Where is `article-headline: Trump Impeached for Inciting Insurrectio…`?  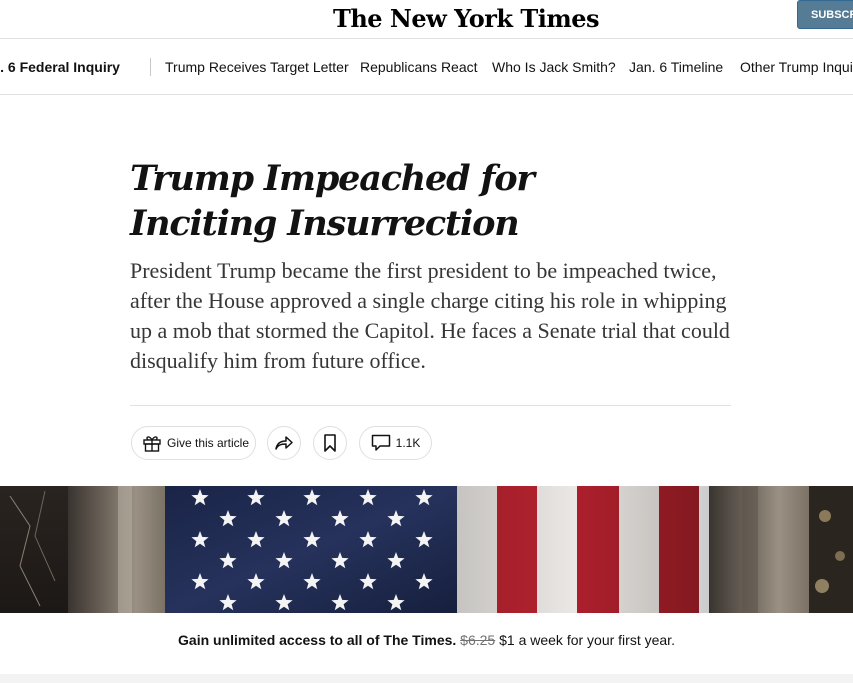 article-headline: Trump Impeached for Inciting Insurrectio… is located at coordinates (332, 201).